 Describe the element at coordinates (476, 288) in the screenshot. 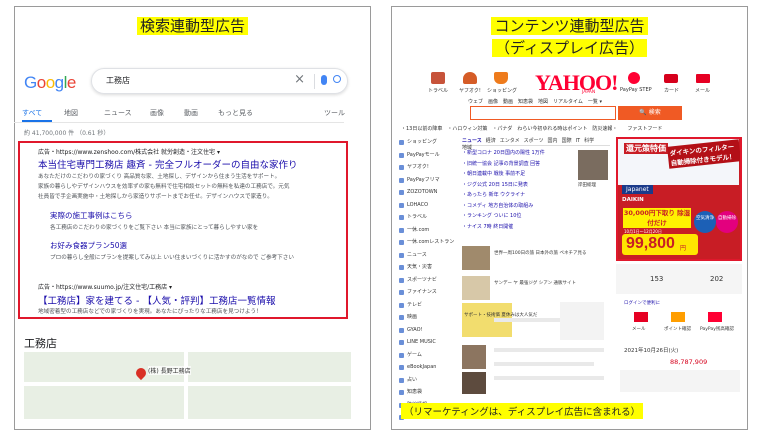

I see `feature2-photo` at that location.